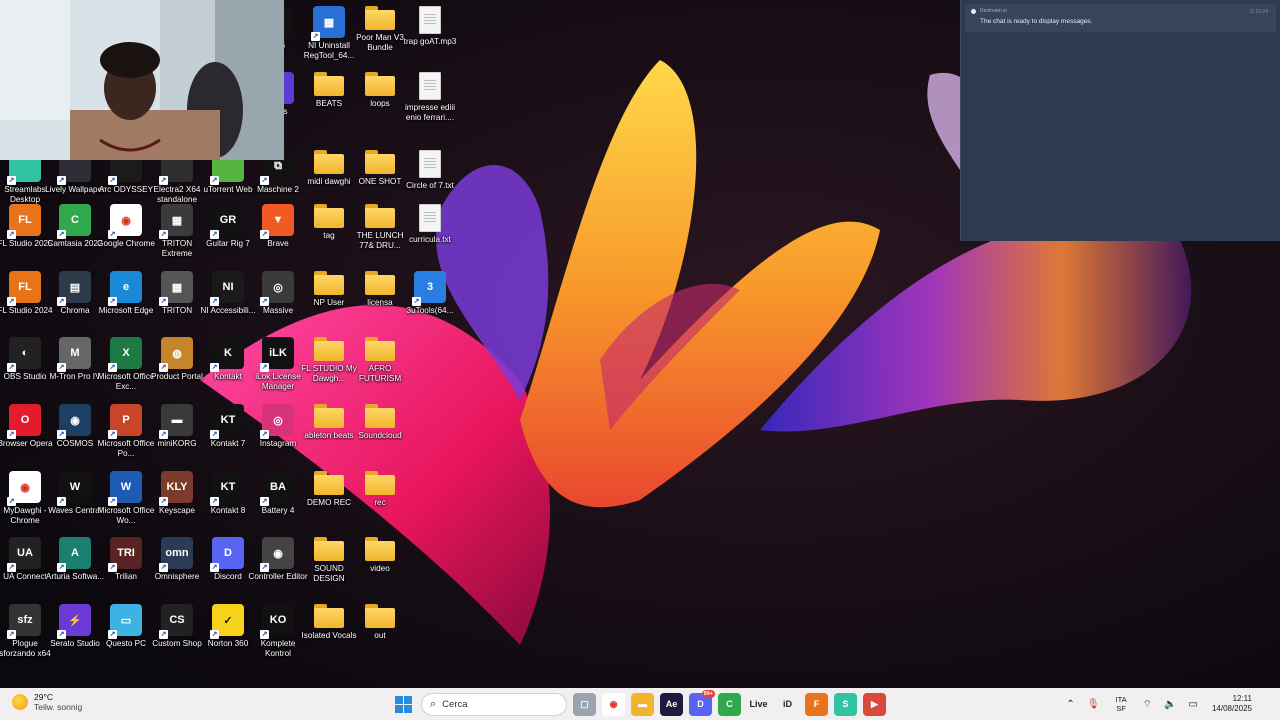  What do you see at coordinates (1193, 704) in the screenshot?
I see `battery-icon: ▭` at bounding box center [1193, 704].